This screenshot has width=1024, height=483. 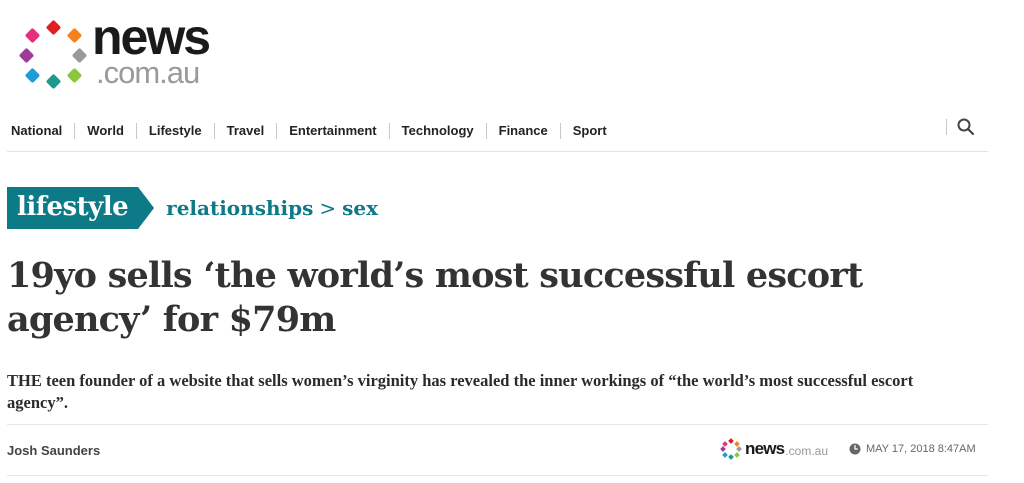 I want to click on logo-dot-orange, so click(x=74, y=35).